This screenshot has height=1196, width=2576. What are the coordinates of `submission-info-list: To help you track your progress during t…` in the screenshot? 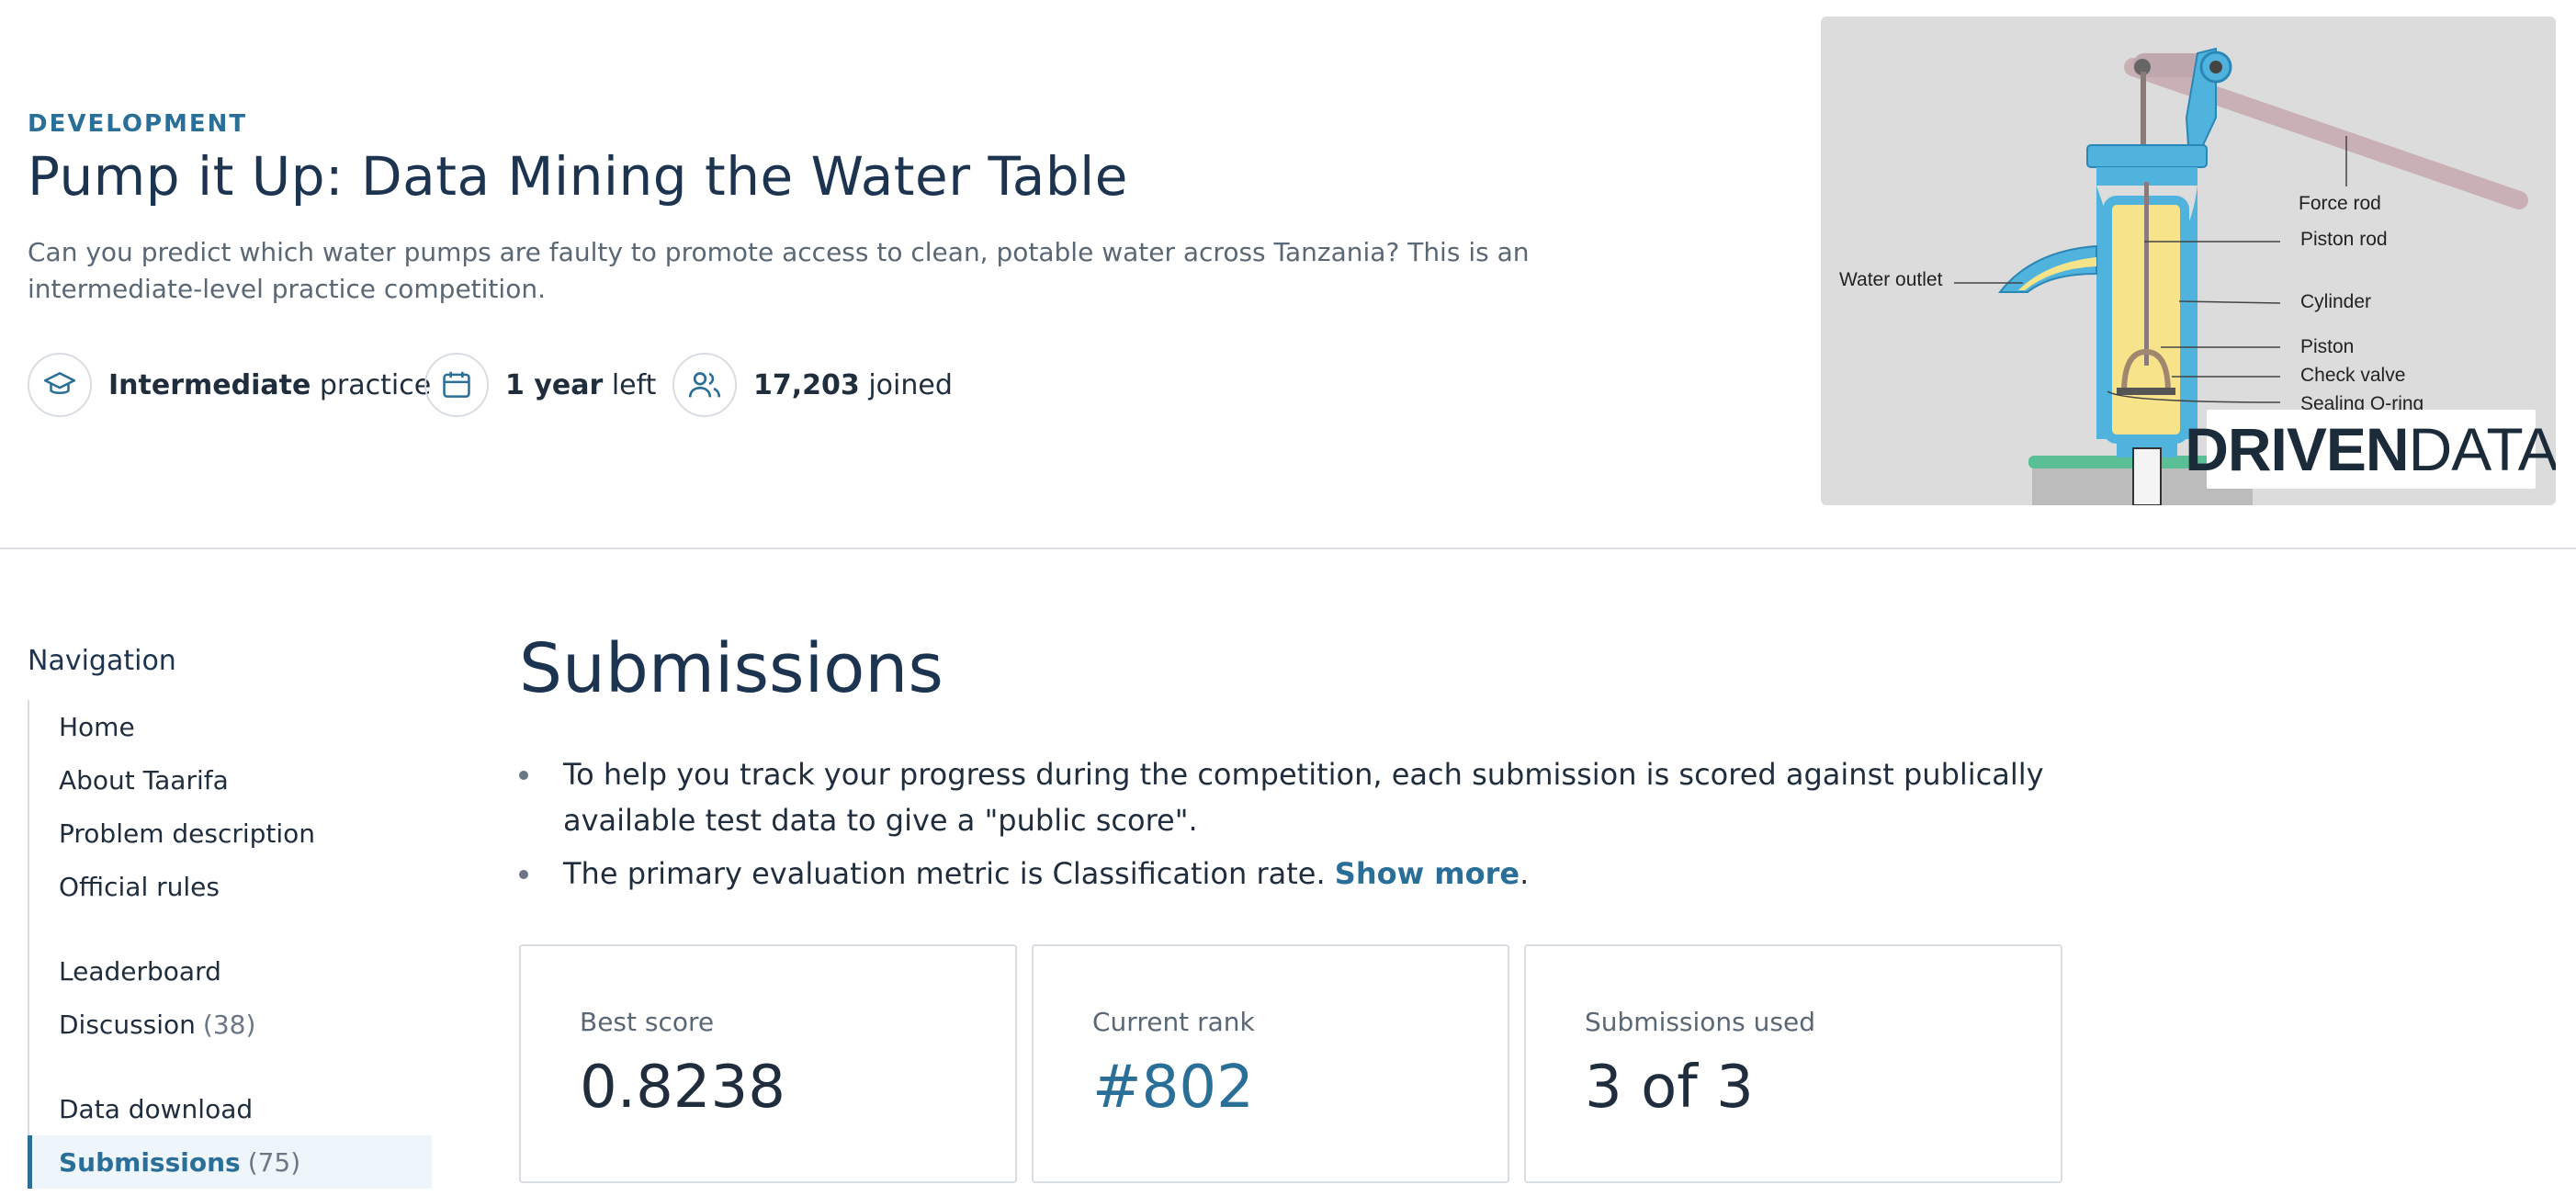 It's located at (1295, 827).